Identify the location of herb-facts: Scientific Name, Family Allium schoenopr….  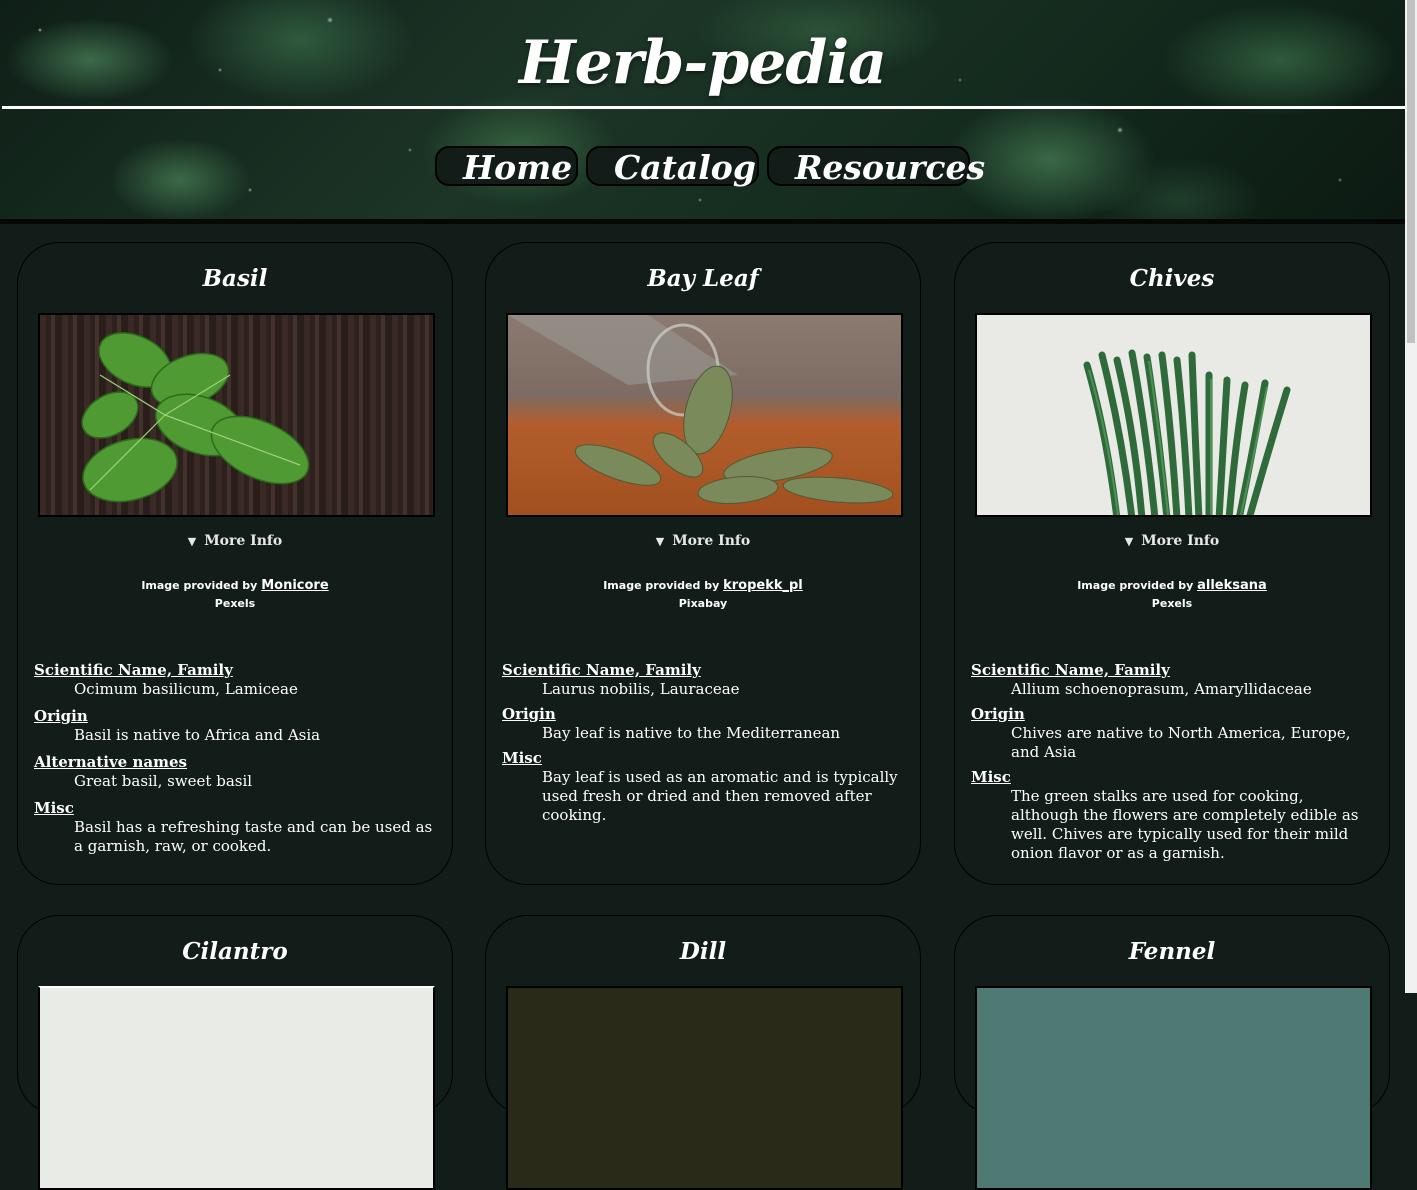
(1173, 762).